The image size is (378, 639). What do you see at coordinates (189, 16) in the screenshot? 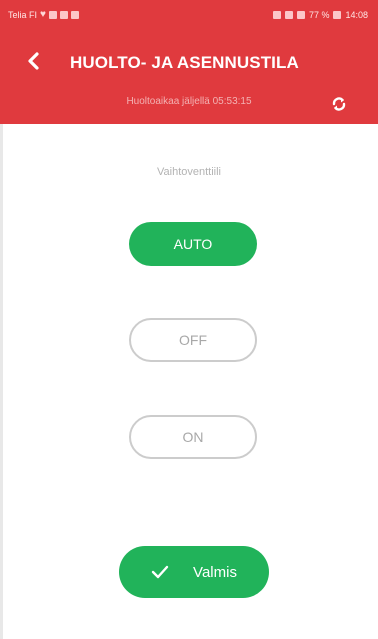
I see `status-bar: Telia FI ♥ 77 % 14:08` at bounding box center [189, 16].